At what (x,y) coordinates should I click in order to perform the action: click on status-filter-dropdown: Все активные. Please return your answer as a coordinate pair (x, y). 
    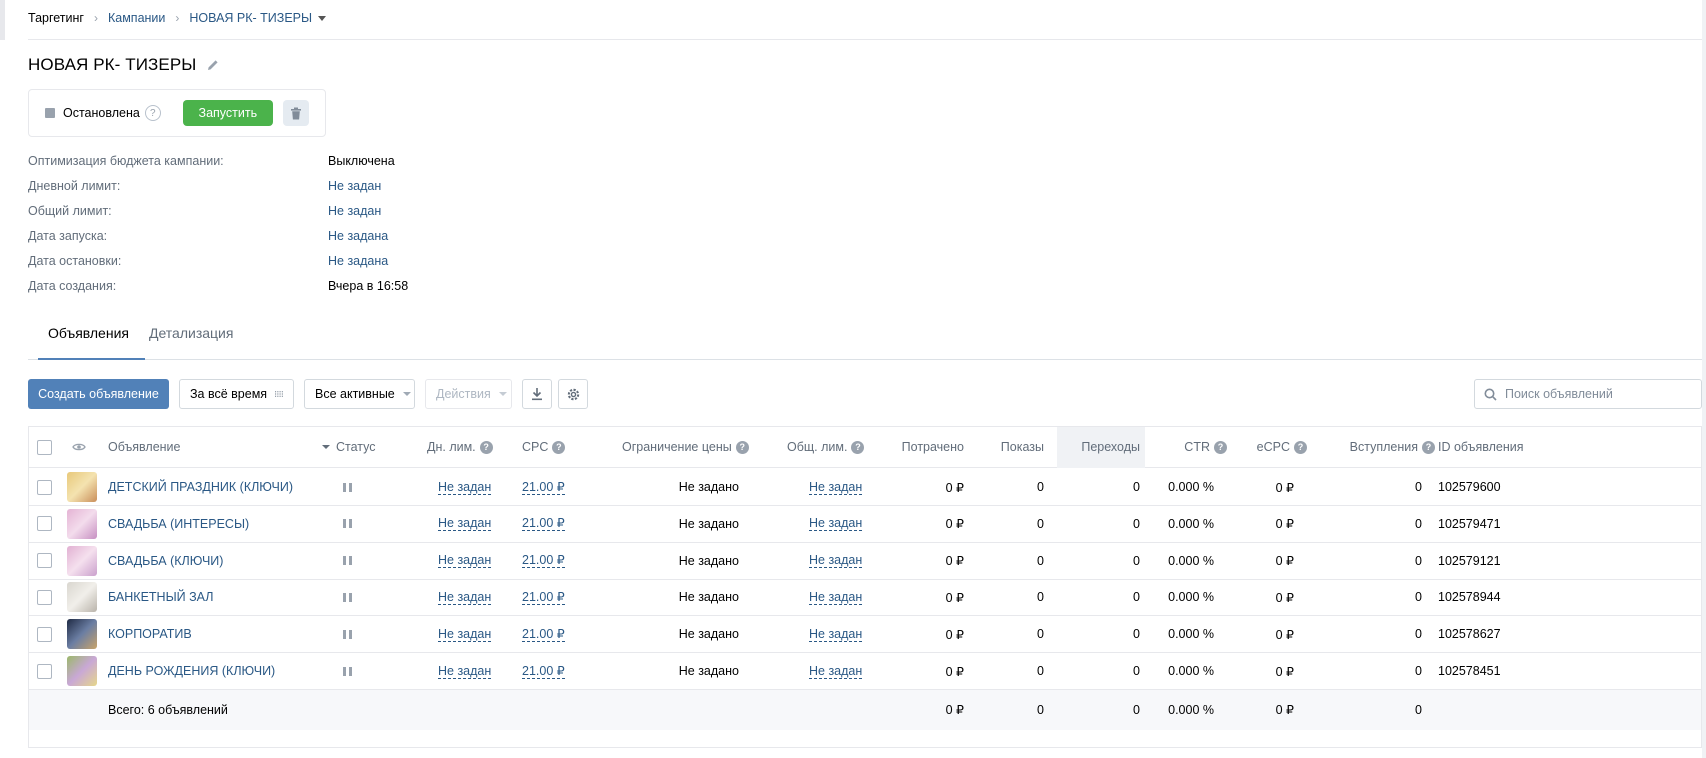
    Looking at the image, I should click on (359, 394).